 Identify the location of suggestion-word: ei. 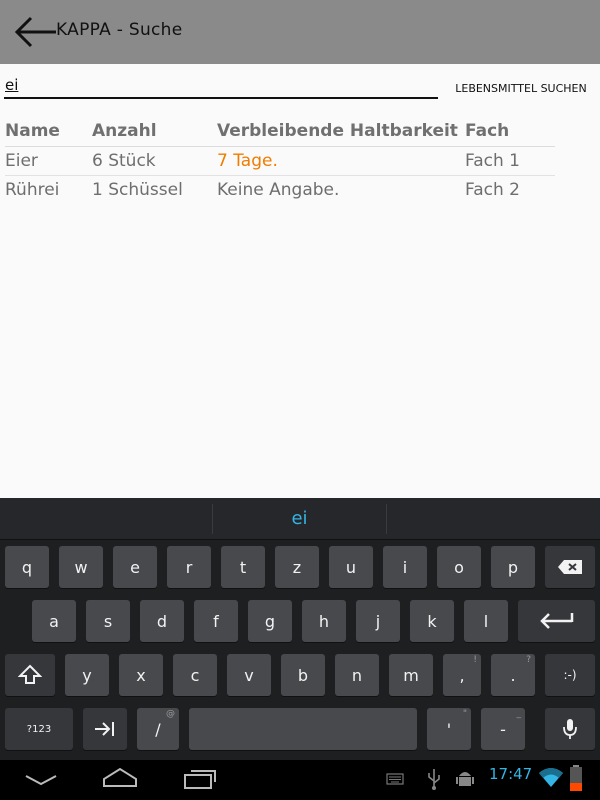
(299, 518).